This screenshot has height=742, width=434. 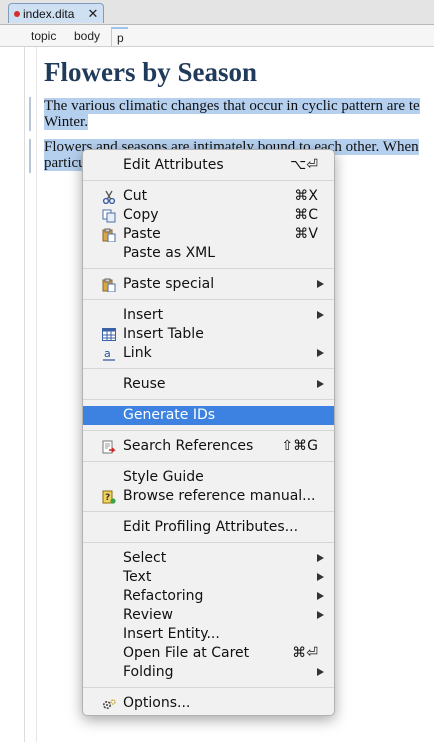 What do you see at coordinates (163, 596) in the screenshot?
I see `menu-label: Refactoring` at bounding box center [163, 596].